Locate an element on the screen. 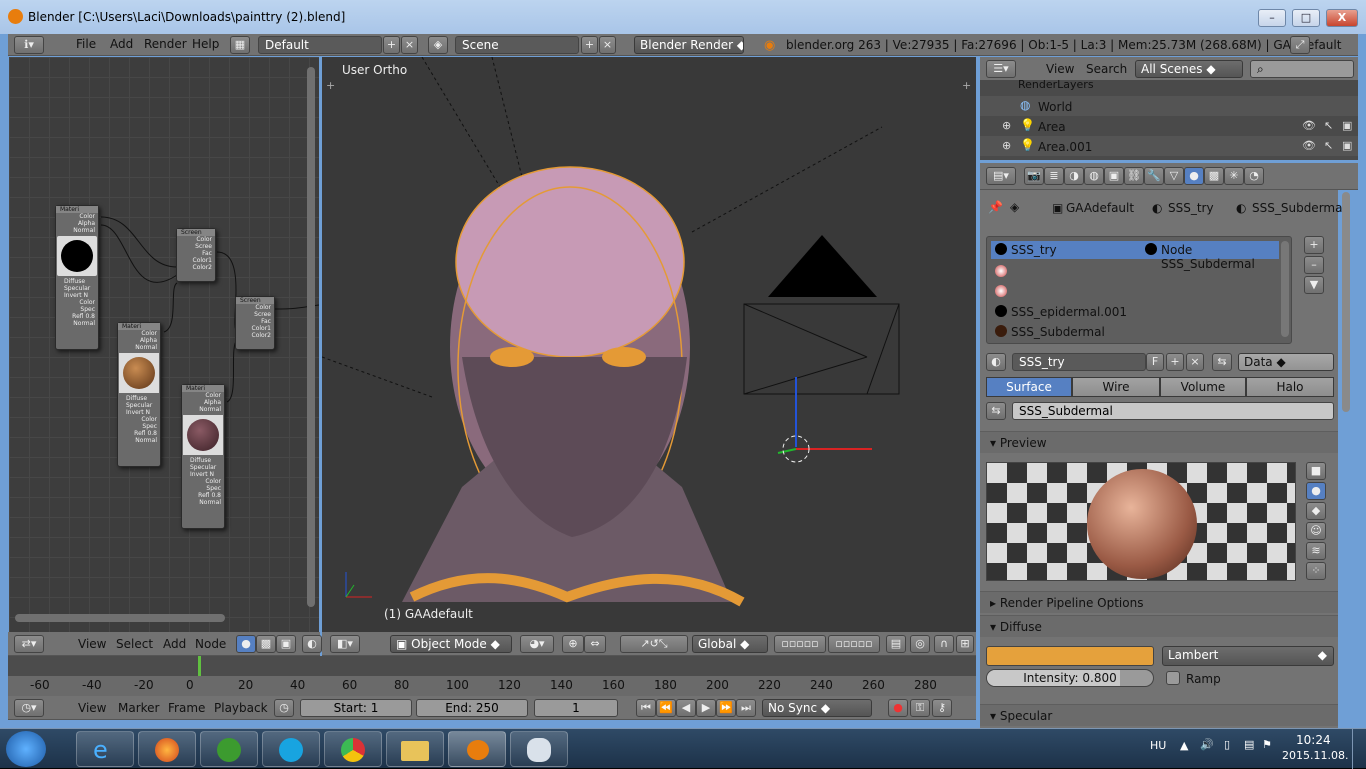 This screenshot has width=1366, height=769. unlink-material-button: × is located at coordinates (1195, 362).